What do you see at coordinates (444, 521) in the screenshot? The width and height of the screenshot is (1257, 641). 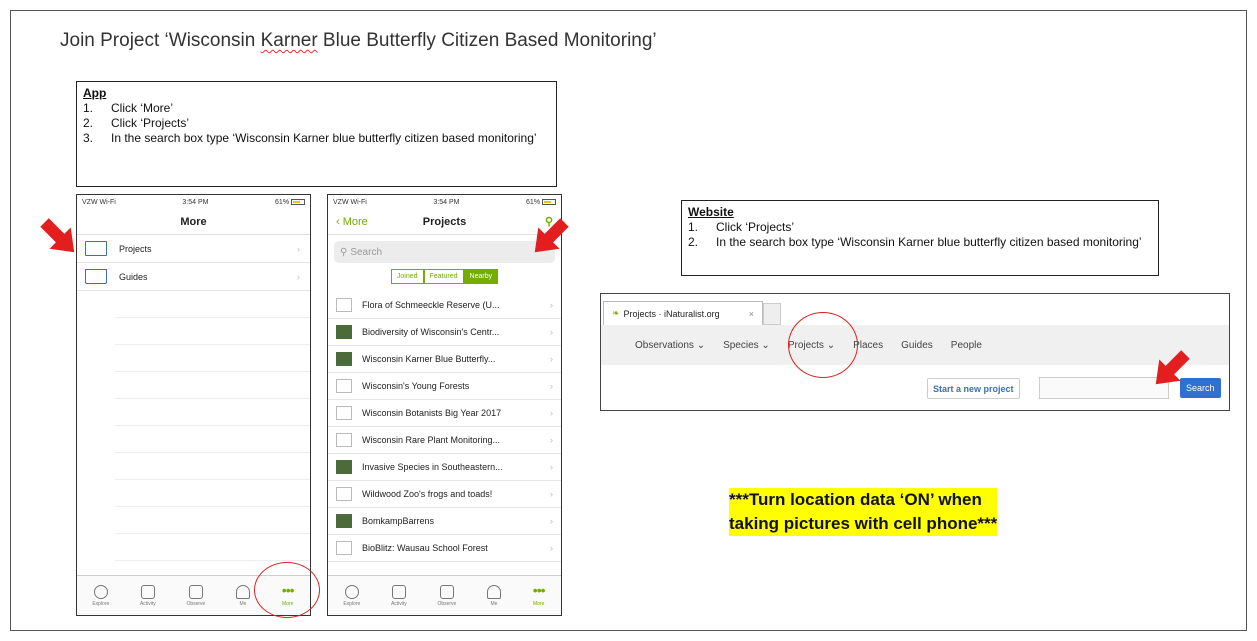 I see `project-list-item: BomkampBarrens ›` at bounding box center [444, 521].